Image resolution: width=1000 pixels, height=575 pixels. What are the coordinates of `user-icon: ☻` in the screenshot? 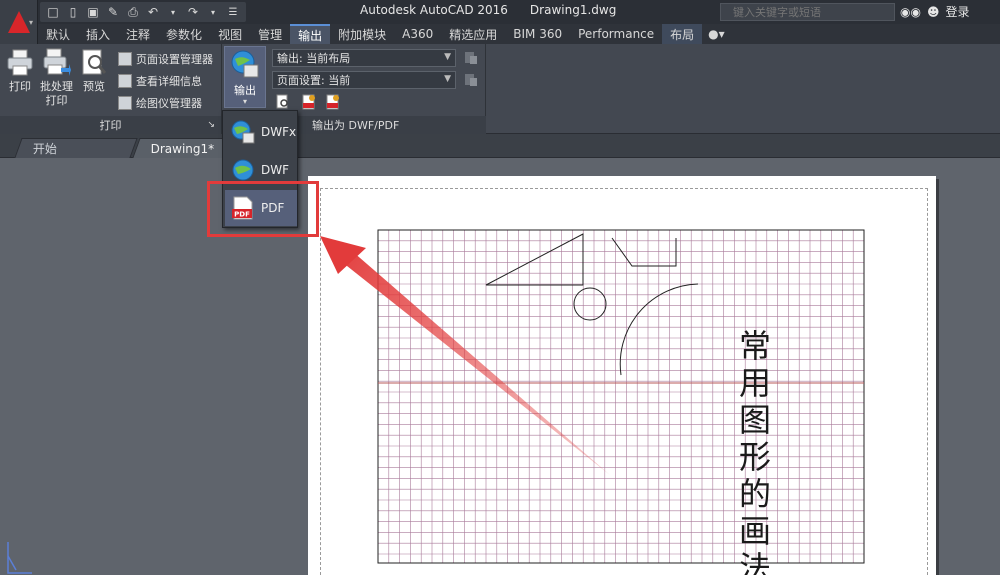 It's located at (933, 12).